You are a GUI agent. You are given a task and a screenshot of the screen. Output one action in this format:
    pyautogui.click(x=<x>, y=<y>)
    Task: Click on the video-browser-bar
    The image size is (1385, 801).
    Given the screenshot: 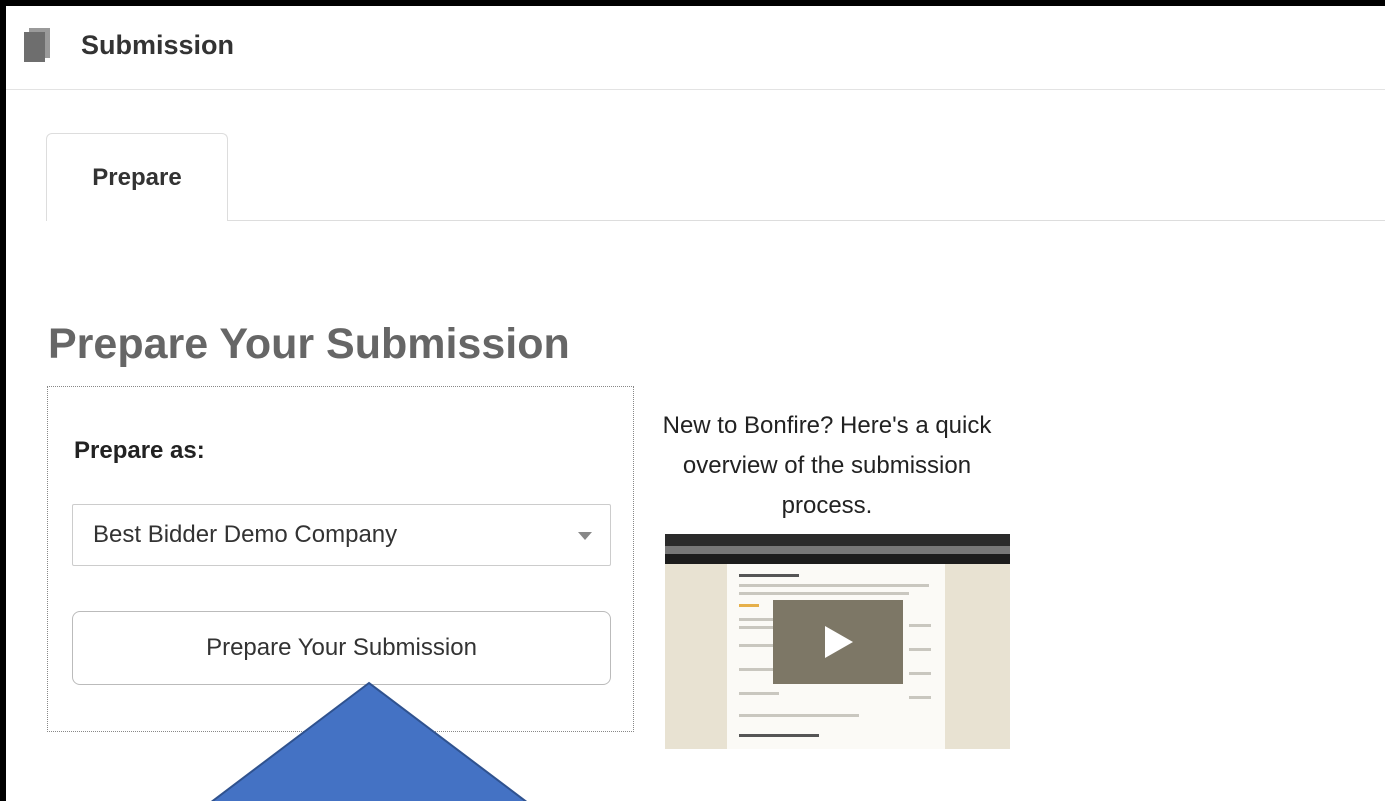 What is the action you would take?
    pyautogui.click(x=837, y=540)
    